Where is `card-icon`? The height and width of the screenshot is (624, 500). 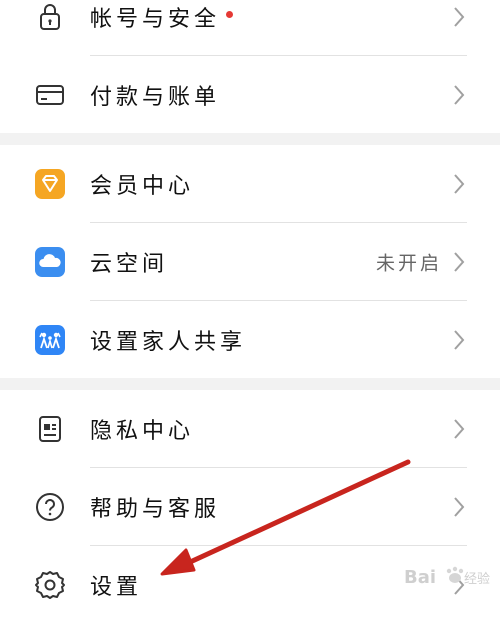
card-icon is located at coordinates (50, 95).